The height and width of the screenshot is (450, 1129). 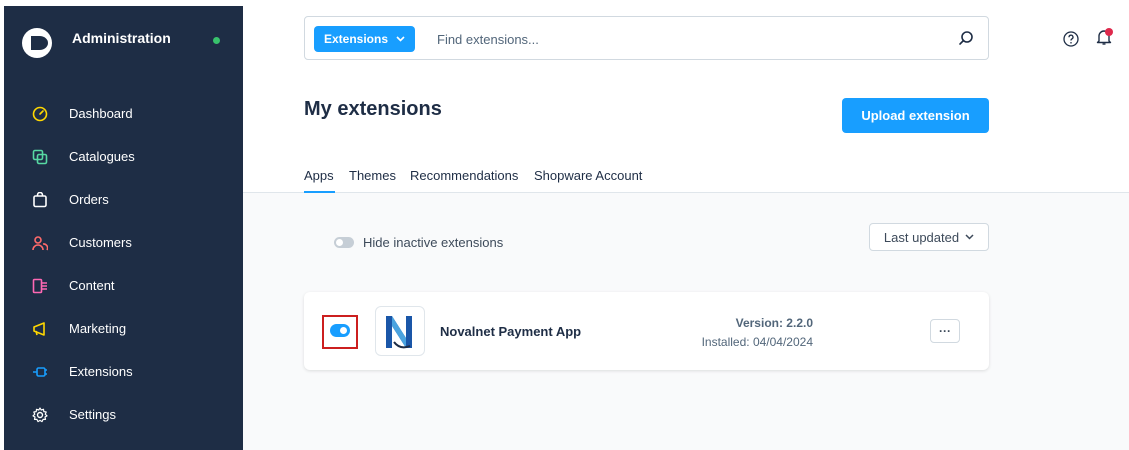 What do you see at coordinates (373, 109) in the screenshot?
I see `page-title: My extensions` at bounding box center [373, 109].